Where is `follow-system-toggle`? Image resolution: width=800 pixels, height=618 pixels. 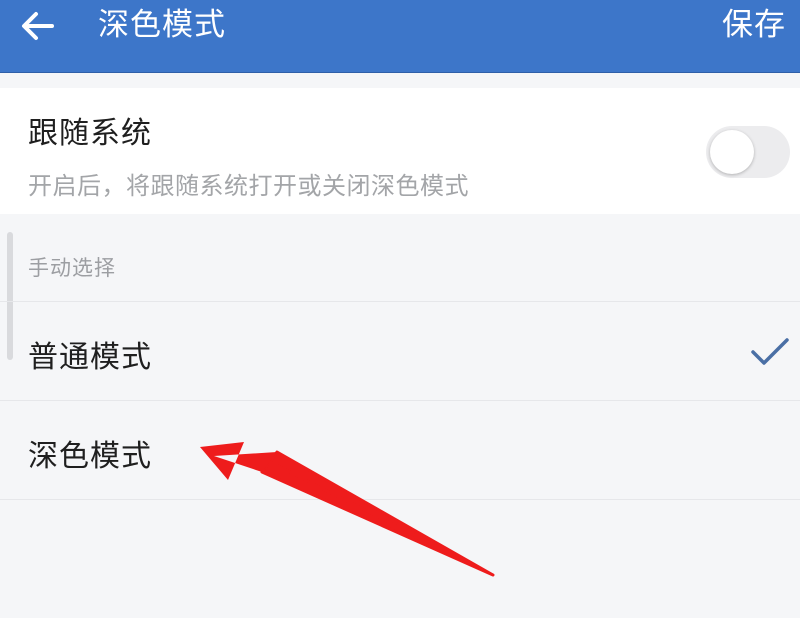 follow-system-toggle is located at coordinates (748, 152).